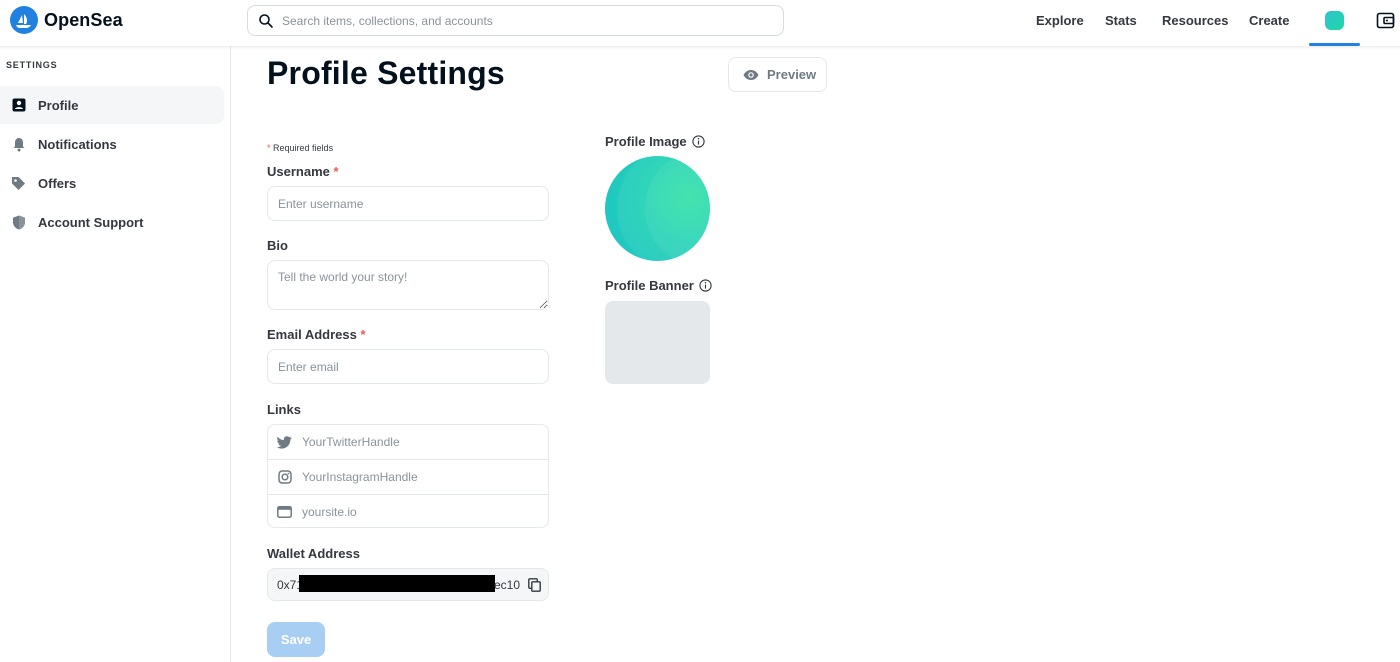 The width and height of the screenshot is (1400, 662). I want to click on twitter-icon, so click(284, 442).